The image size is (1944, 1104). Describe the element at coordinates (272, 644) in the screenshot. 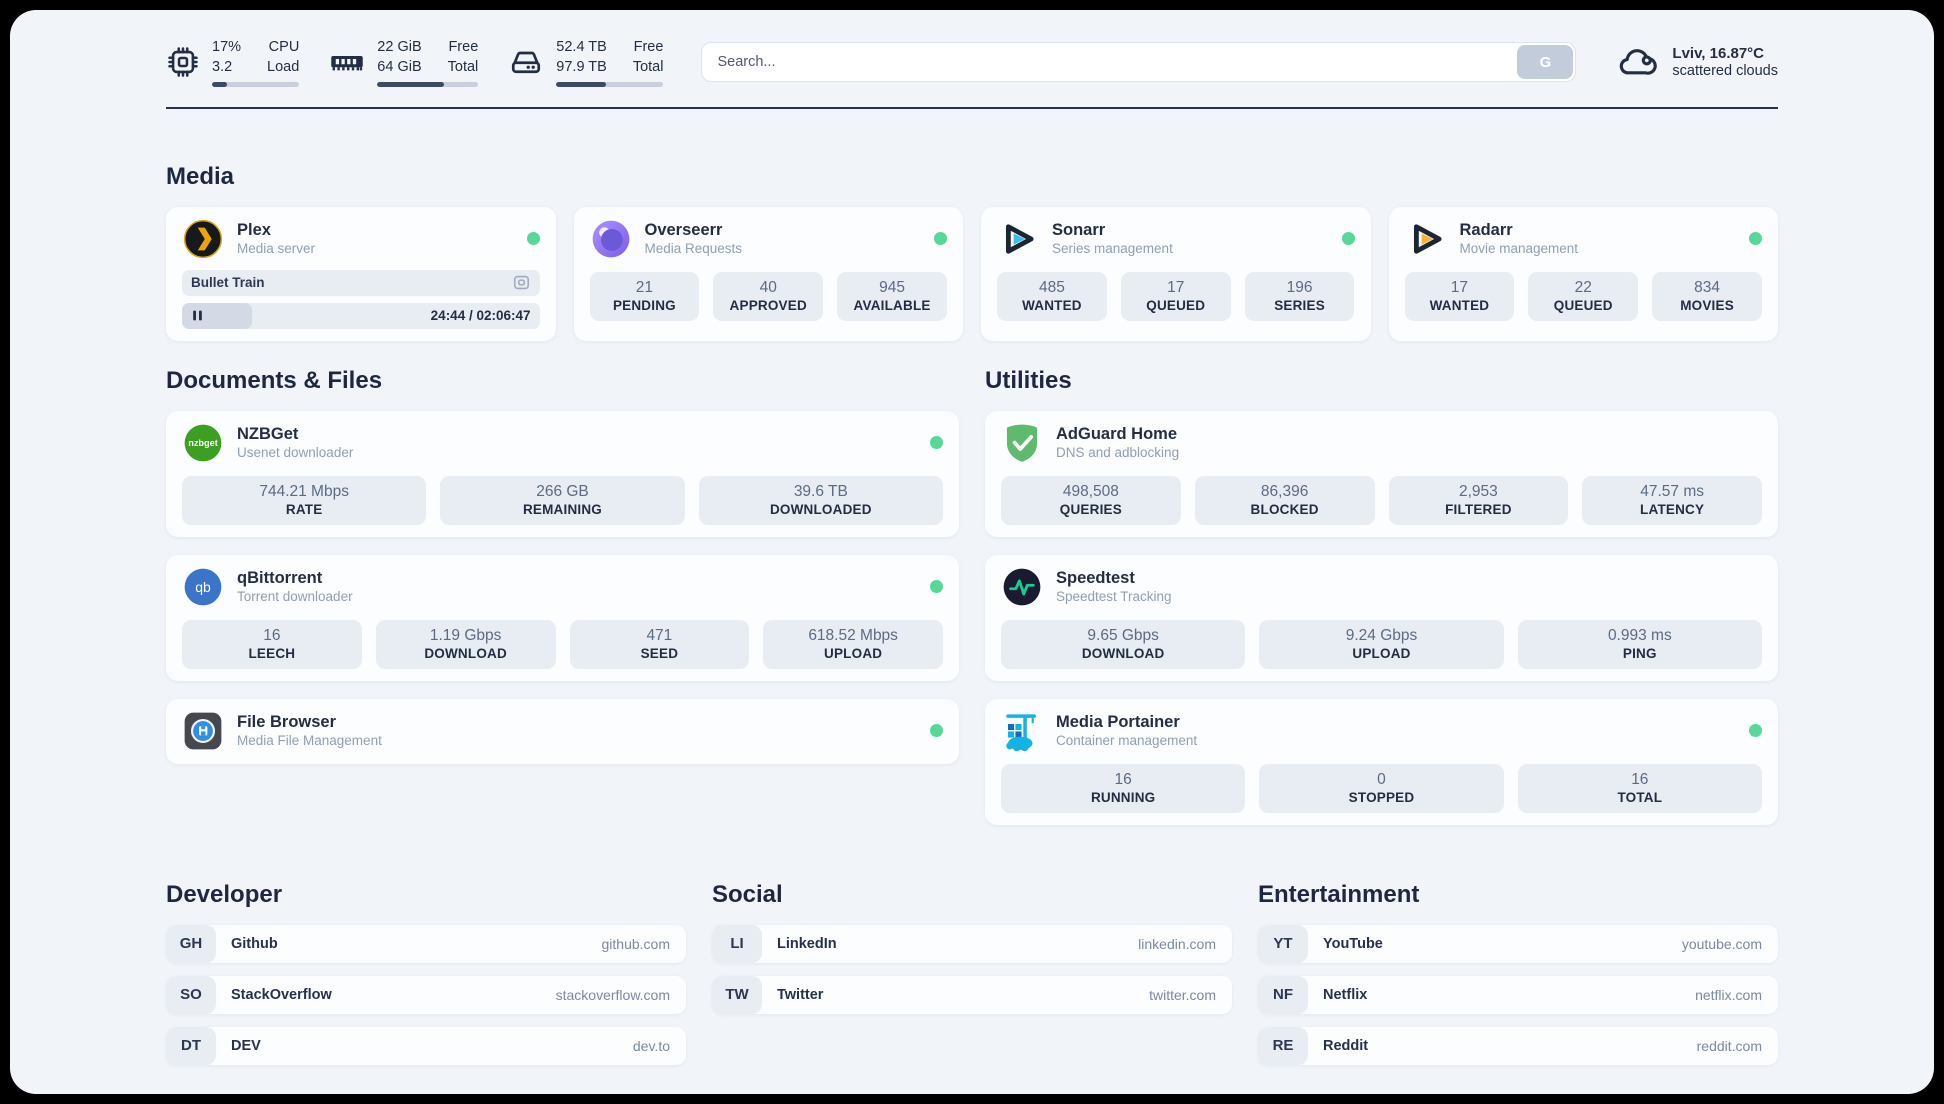

I see `stat-box: 16 LEECH` at that location.